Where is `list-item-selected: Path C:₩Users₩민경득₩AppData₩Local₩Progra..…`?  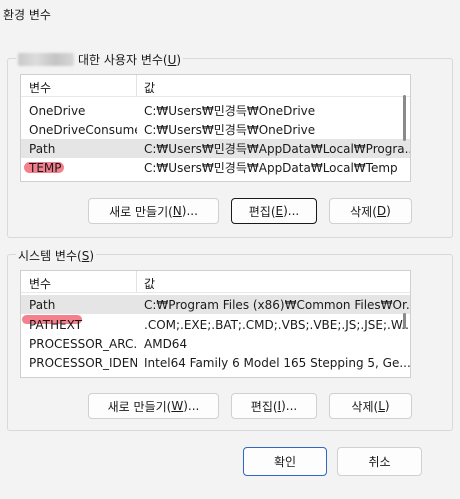 list-item-selected: Path C:₩Users₩민경득₩AppData₩Local₩Progra..… is located at coordinates (215, 148).